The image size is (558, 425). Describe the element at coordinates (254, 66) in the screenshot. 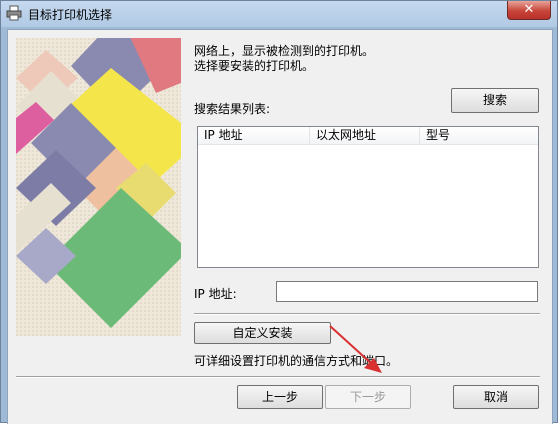

I see `intro-line-2: 选择要安装的打印机。` at that location.